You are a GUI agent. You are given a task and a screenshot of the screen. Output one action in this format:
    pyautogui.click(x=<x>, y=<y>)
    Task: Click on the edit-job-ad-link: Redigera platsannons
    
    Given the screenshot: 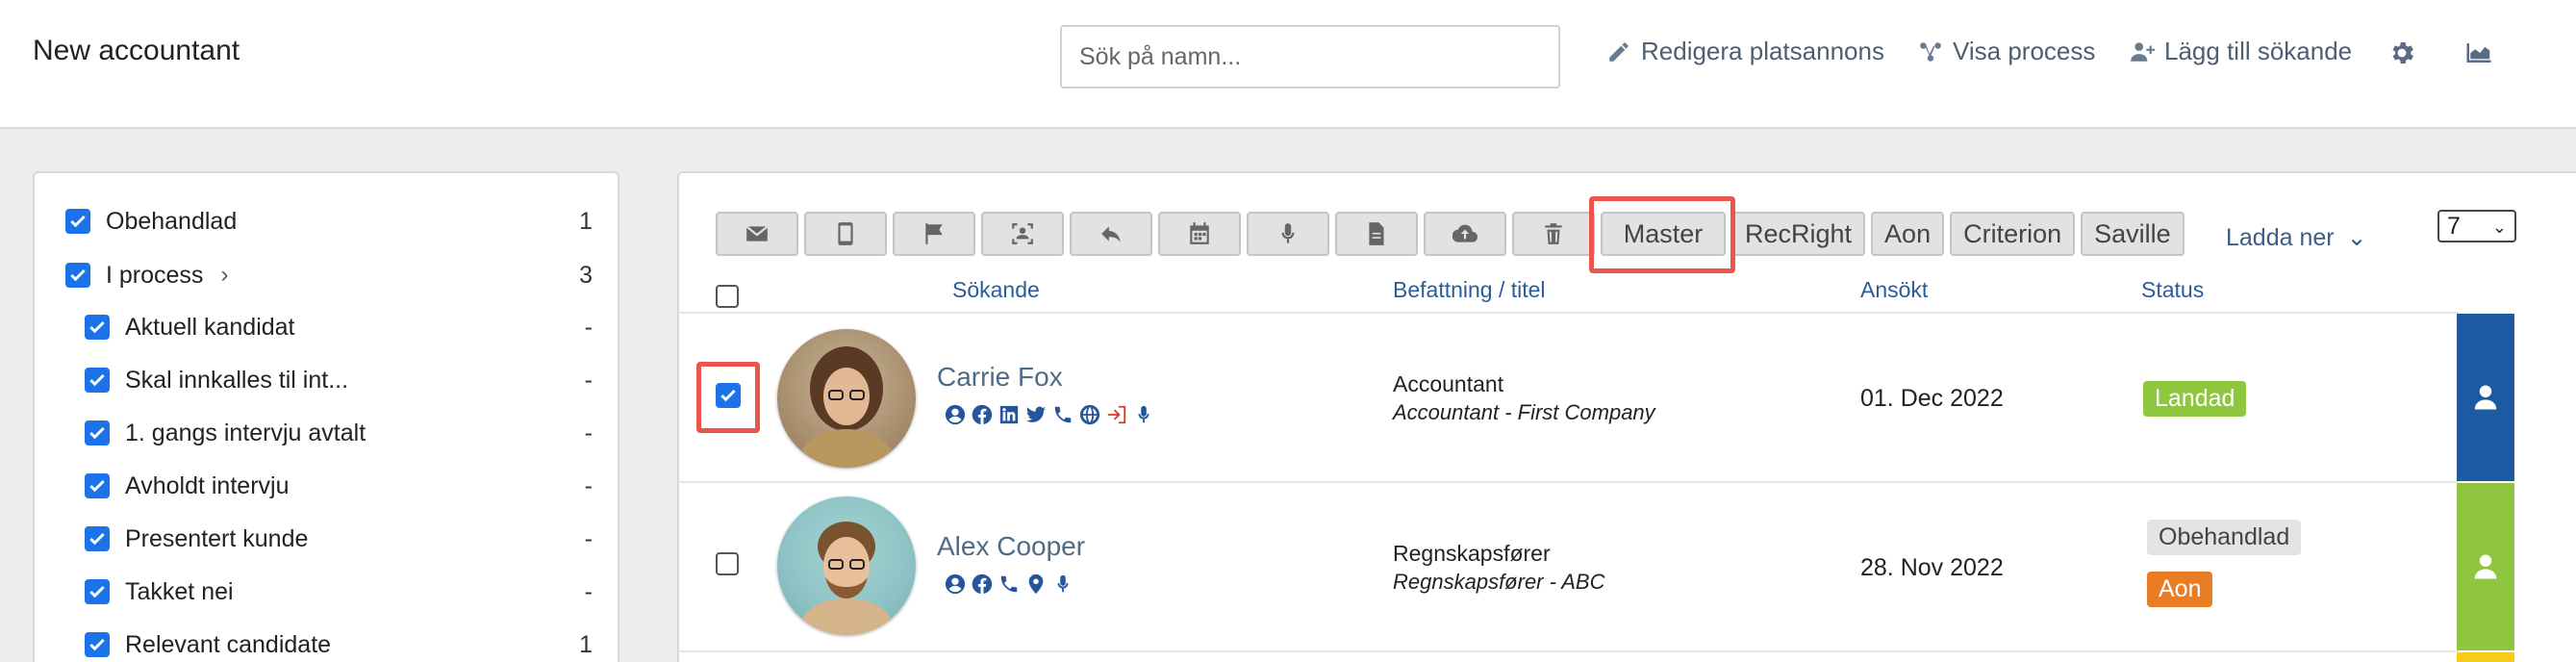 What is the action you would take?
    pyautogui.click(x=1745, y=51)
    